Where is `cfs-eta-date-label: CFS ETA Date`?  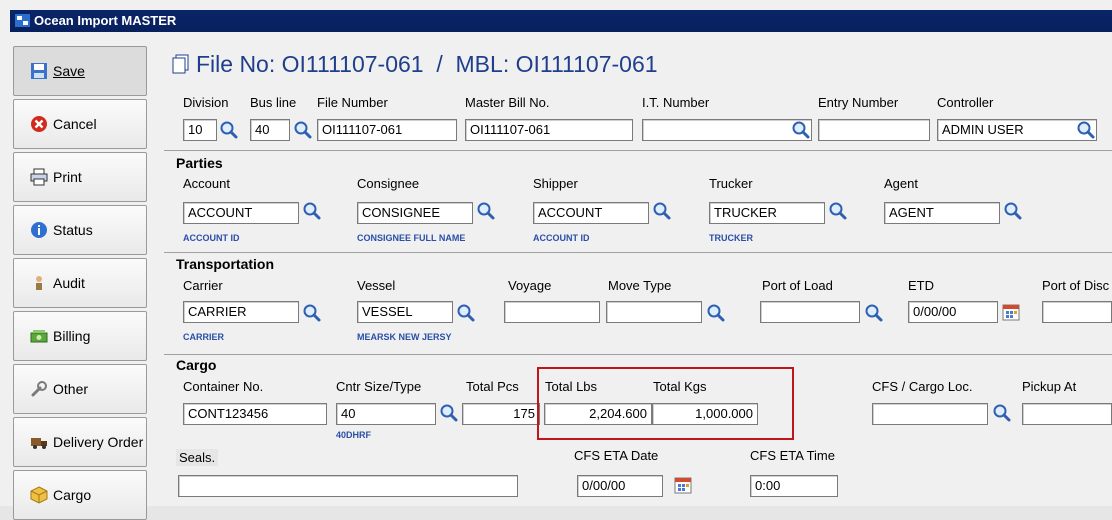
cfs-eta-date-label: CFS ETA Date is located at coordinates (616, 455).